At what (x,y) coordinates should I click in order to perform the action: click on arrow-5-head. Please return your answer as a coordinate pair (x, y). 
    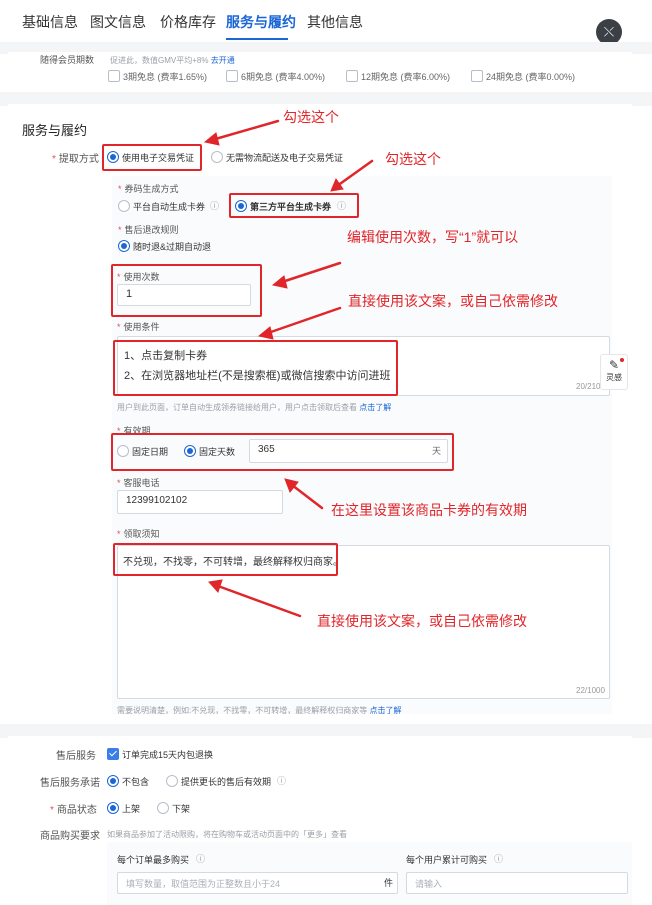
    Looking at the image, I should click on (291, 485).